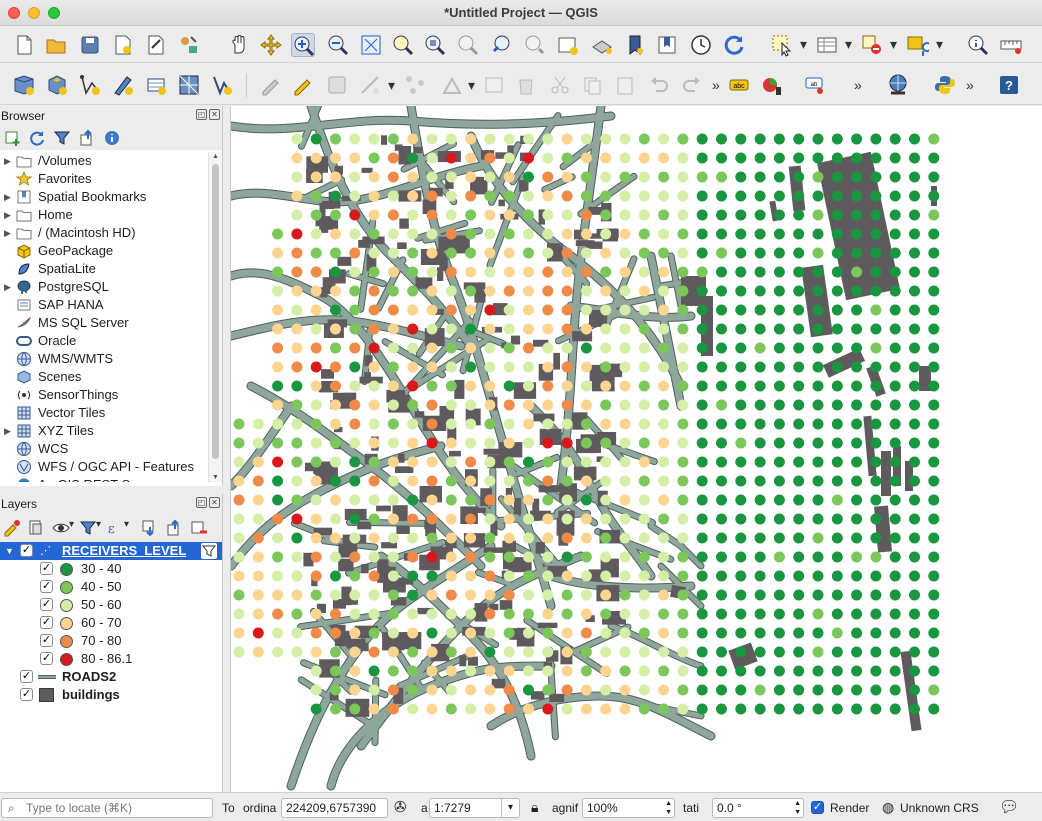 The width and height of the screenshot is (1042, 821). What do you see at coordinates (104, 341) in the screenshot?
I see `browser-item: Oracle` at bounding box center [104, 341].